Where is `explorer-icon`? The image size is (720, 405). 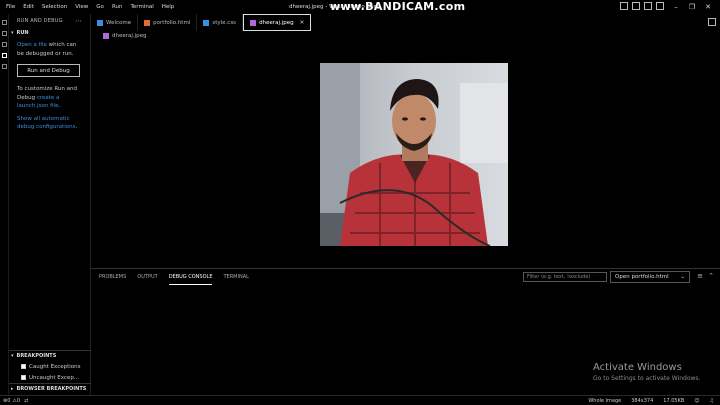
explorer-icon is located at coordinates (4, 22).